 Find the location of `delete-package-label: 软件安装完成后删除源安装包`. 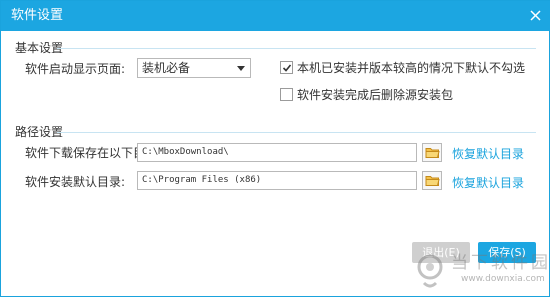

delete-package-label: 软件安装完成后删除源安装包 is located at coordinates (375, 95).